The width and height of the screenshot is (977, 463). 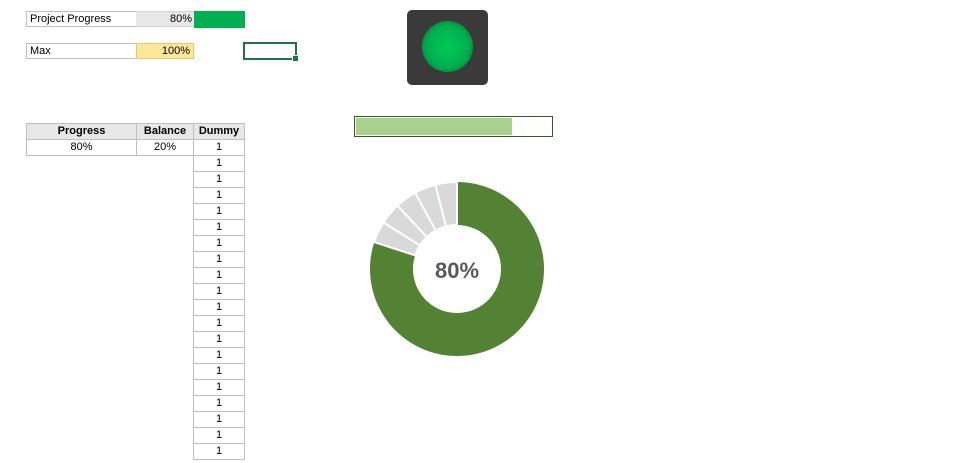 I want to click on progress-bar, so click(x=453, y=126).